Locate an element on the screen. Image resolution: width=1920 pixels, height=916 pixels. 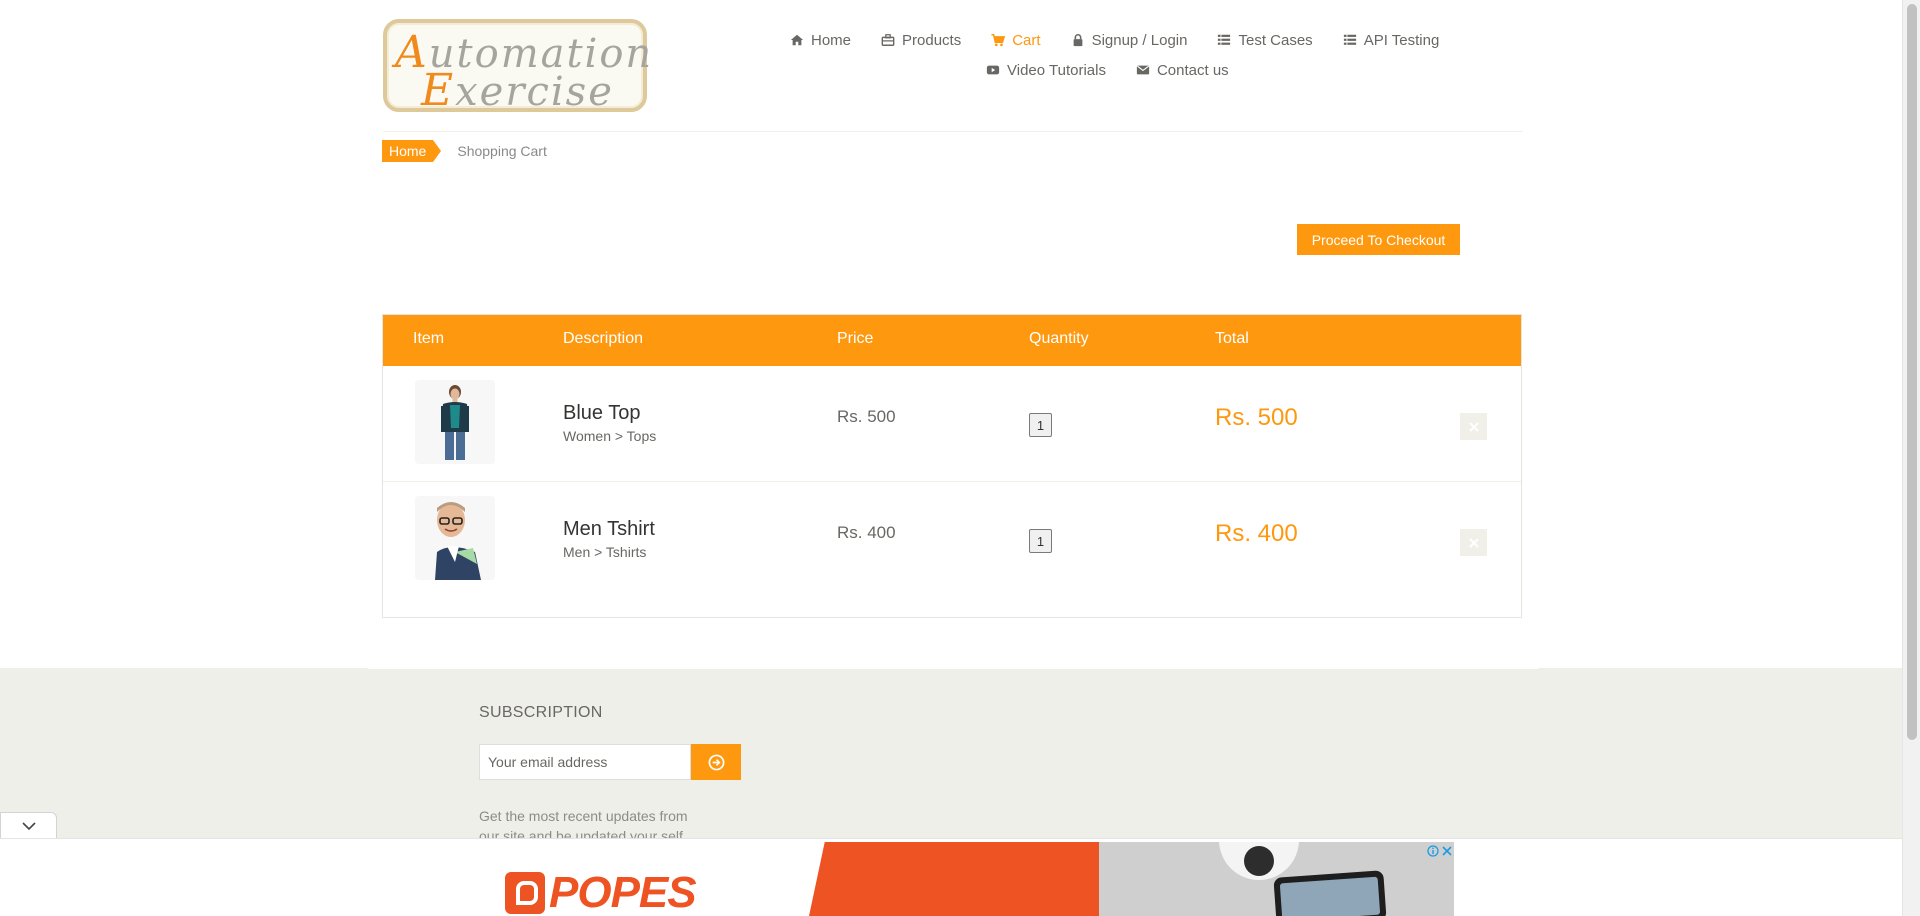
chevron-down-icon is located at coordinates (28, 826).